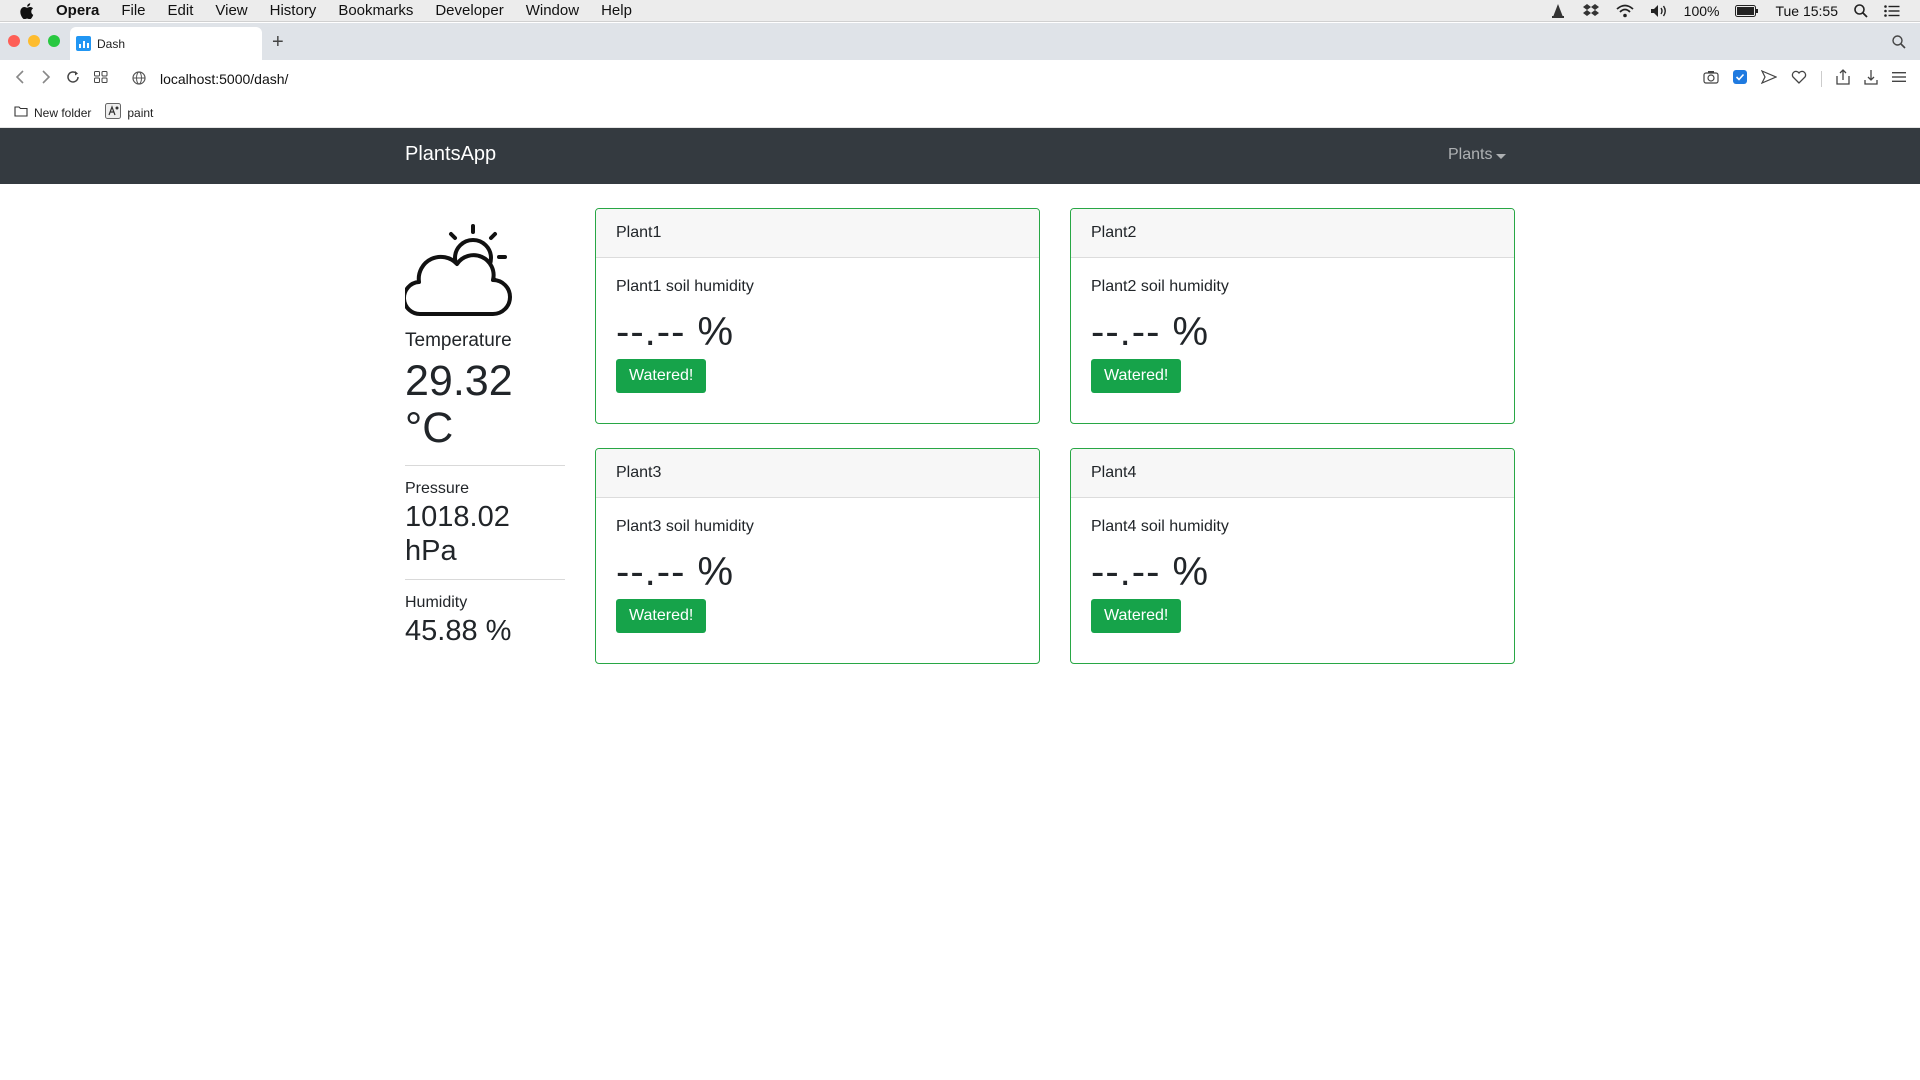  What do you see at coordinates (166, 43) in the screenshot?
I see `tab-dash: Dash` at bounding box center [166, 43].